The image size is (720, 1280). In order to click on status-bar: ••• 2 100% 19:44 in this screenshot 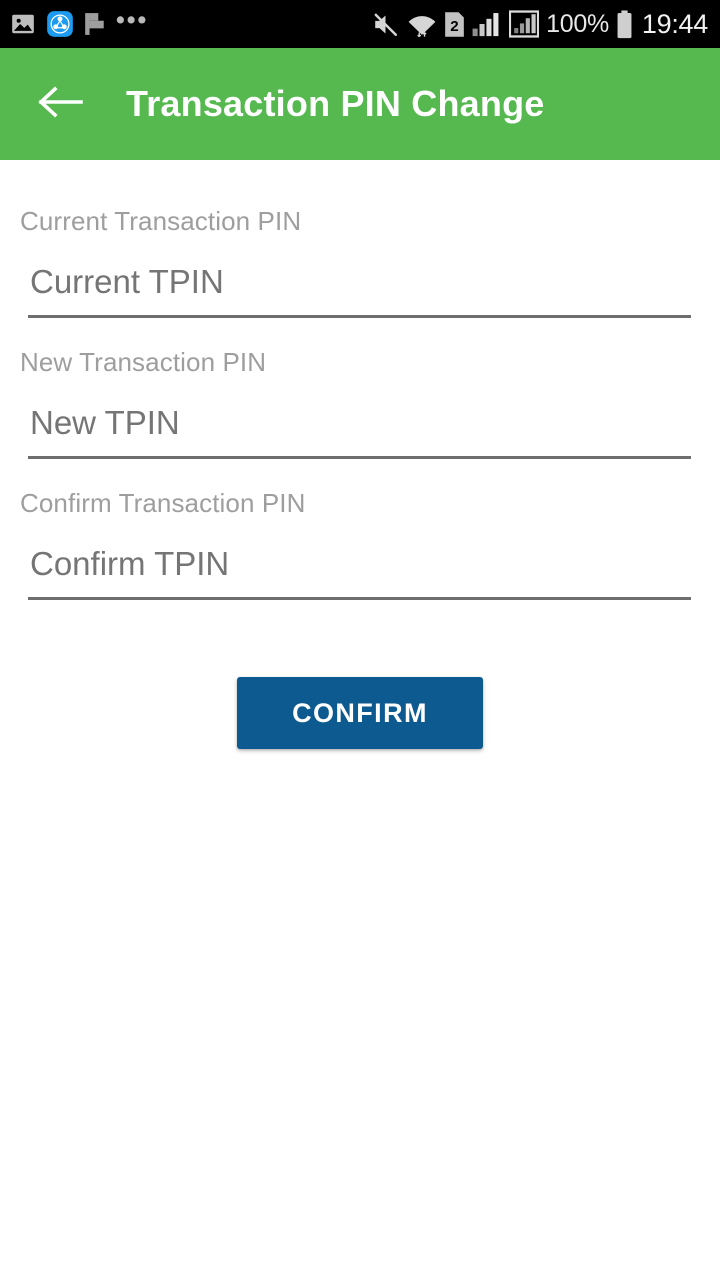, I will do `click(360, 24)`.